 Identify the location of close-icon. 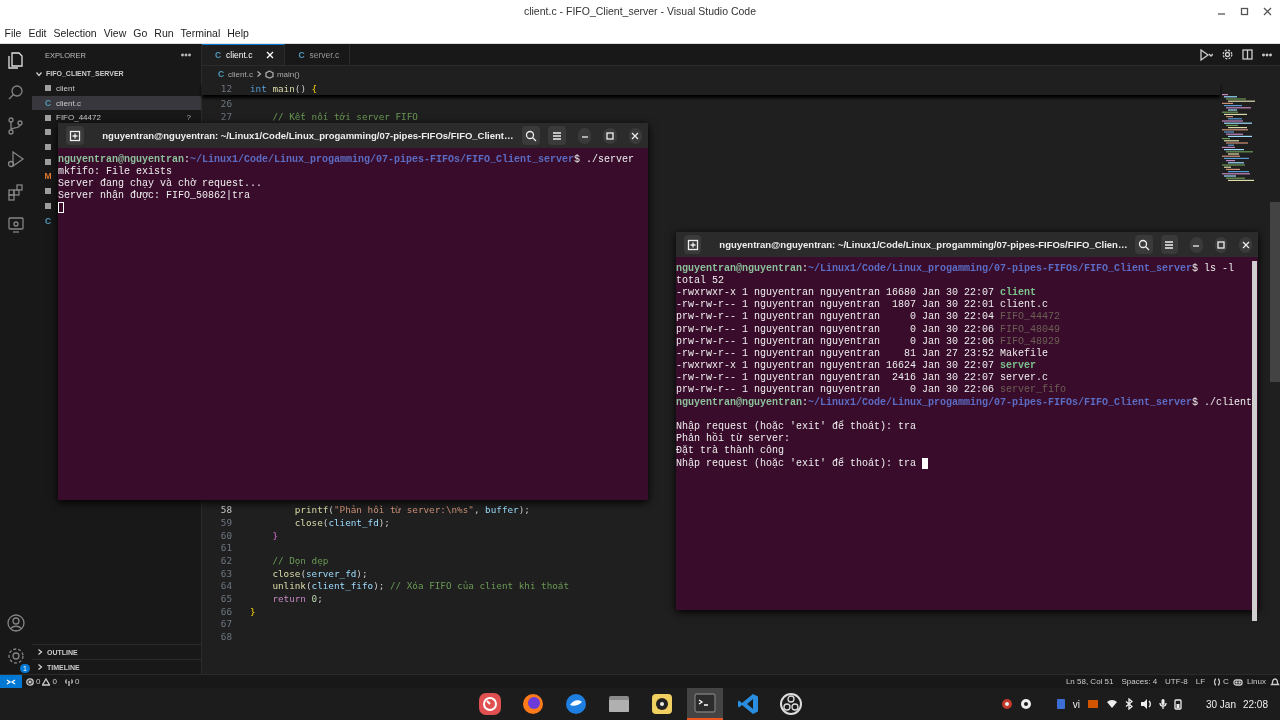
(1267, 11).